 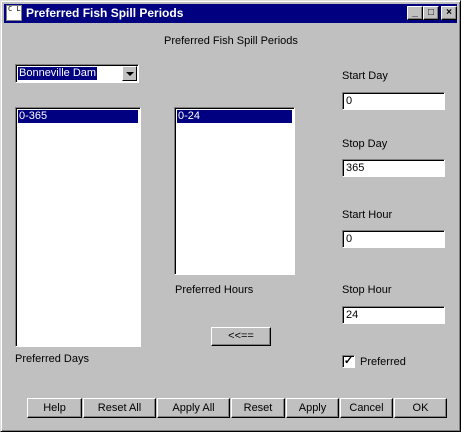 What do you see at coordinates (420, 408) in the screenshot?
I see `ok-button: OK` at bounding box center [420, 408].